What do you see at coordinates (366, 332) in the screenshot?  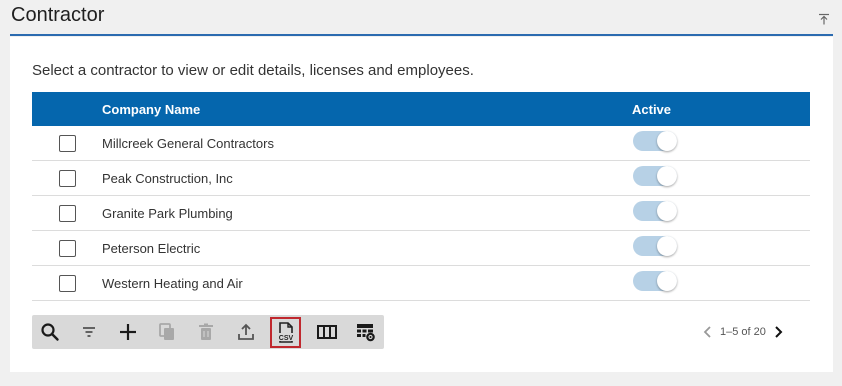 I see `table-settings-icon` at bounding box center [366, 332].